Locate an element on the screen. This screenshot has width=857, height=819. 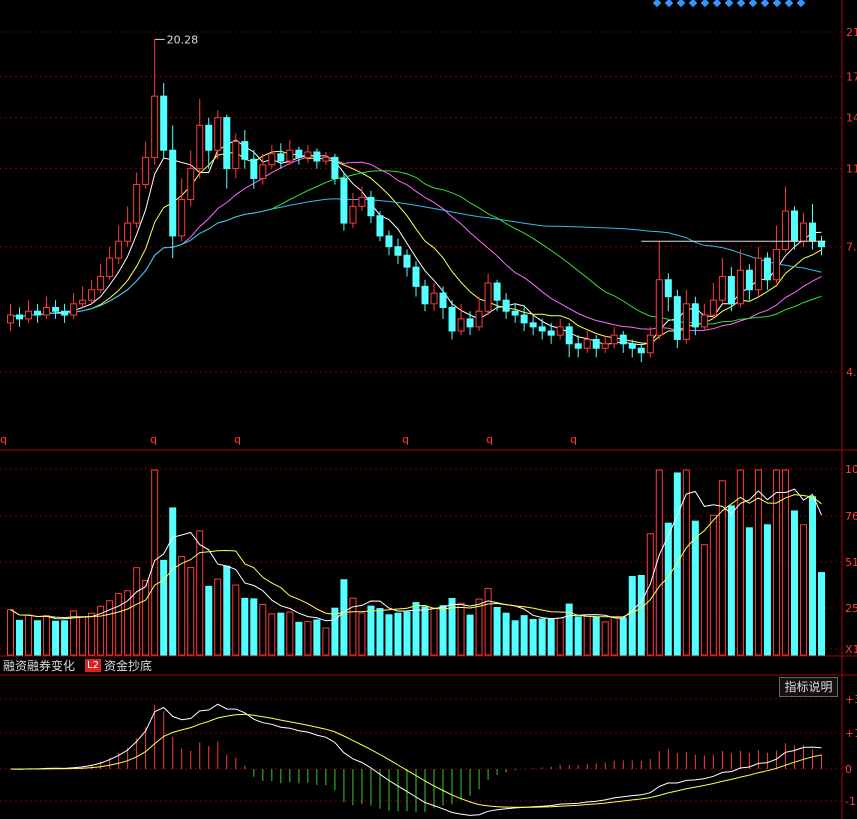
indicator-help-button: 指标说明 is located at coordinates (808, 687).